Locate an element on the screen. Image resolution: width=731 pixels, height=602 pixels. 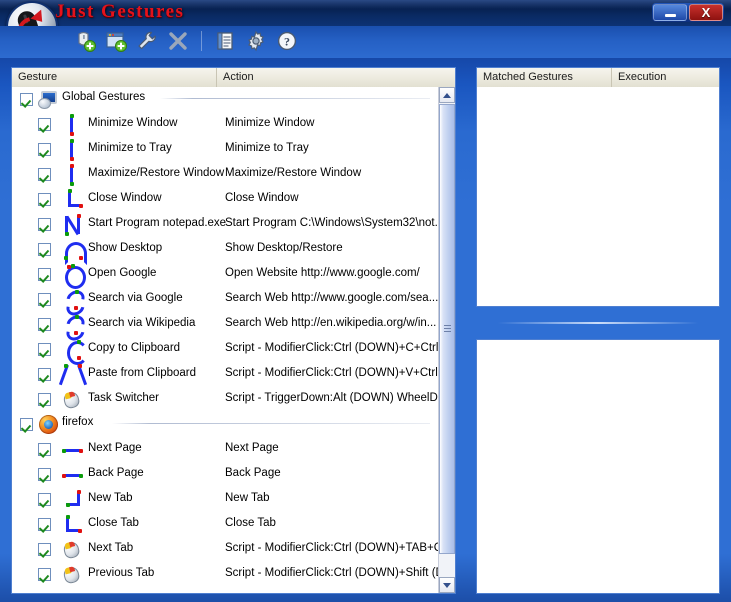
matched-gestures-panel: Matched Gestures Execution is located at coordinates (598, 187).